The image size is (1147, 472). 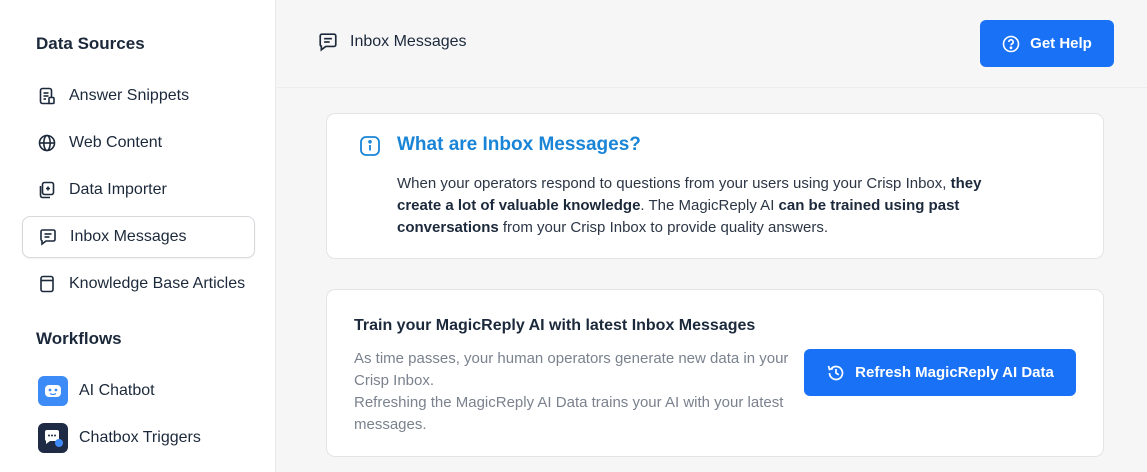 I want to click on sidebar-item-label: Chatbox Triggers, so click(x=140, y=437).